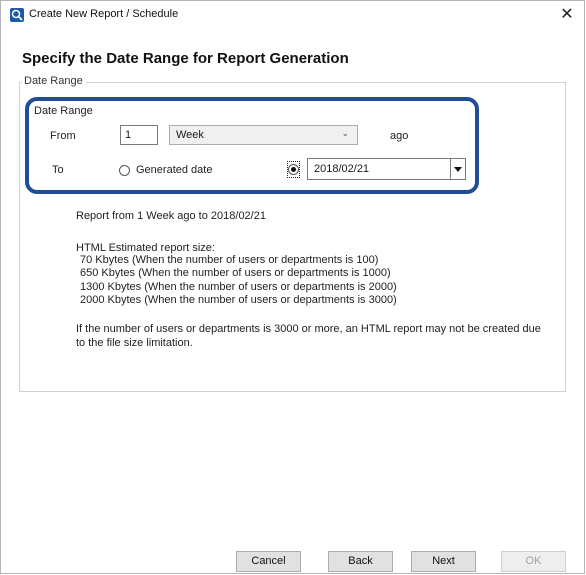  I want to click on date-range-label: Date Range, so click(63, 111).